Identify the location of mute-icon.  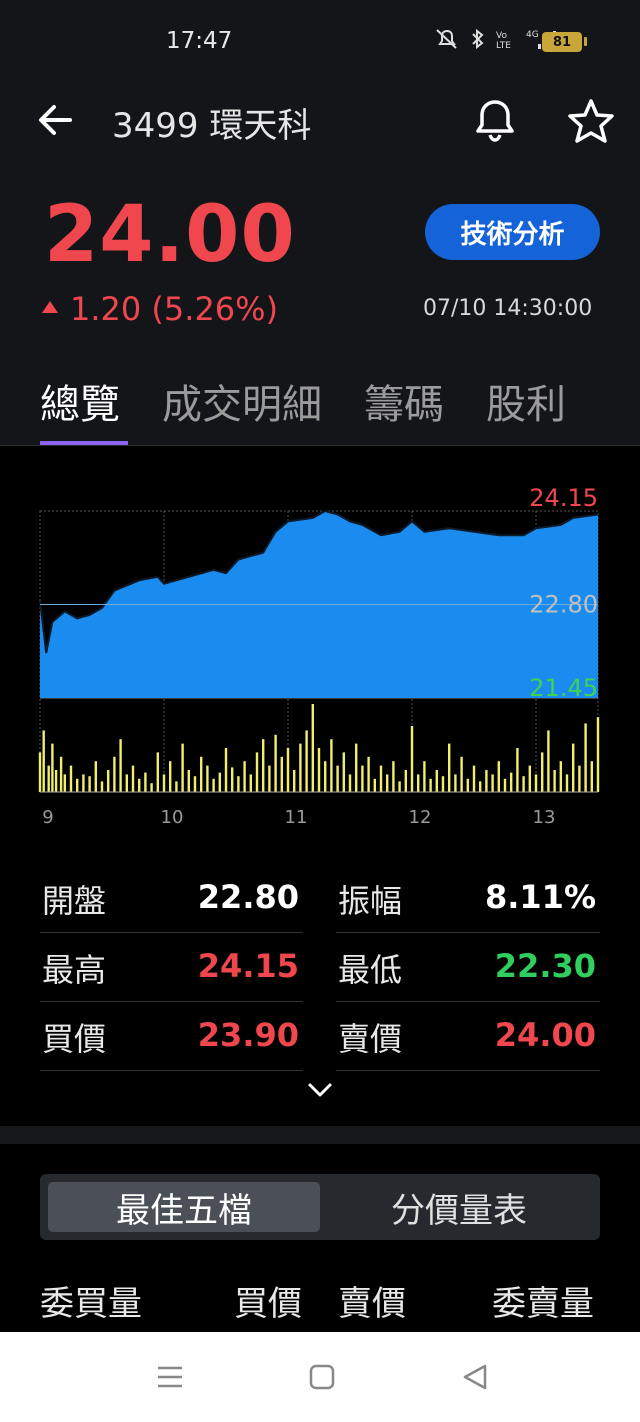
(446, 39).